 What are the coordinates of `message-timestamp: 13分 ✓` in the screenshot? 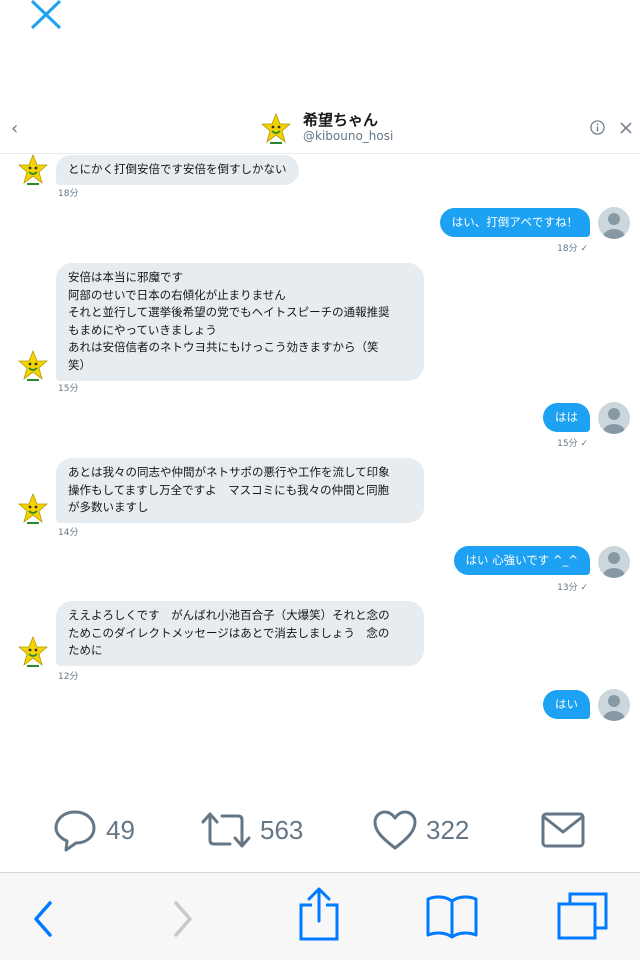 It's located at (572, 588).